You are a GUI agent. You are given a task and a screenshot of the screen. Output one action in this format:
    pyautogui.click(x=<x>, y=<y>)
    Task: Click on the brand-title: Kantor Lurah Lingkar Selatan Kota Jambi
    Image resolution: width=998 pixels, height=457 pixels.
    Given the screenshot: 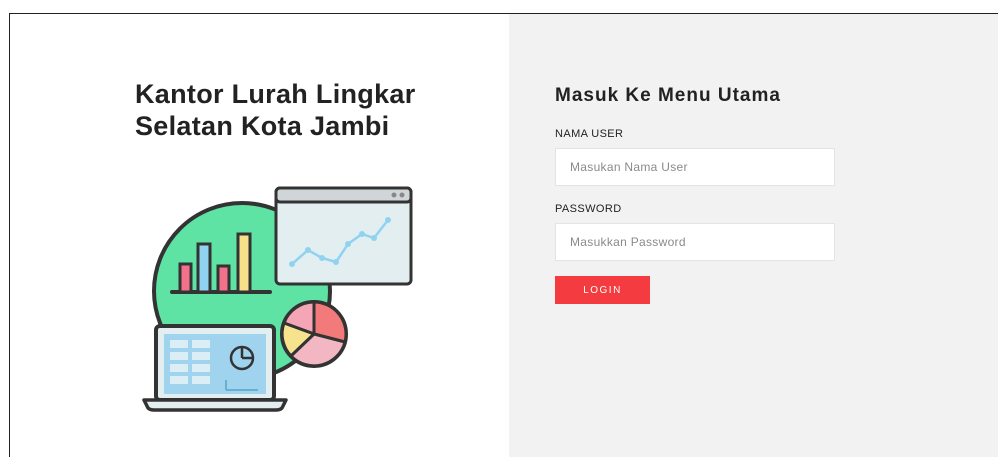 What is the action you would take?
    pyautogui.click(x=275, y=110)
    